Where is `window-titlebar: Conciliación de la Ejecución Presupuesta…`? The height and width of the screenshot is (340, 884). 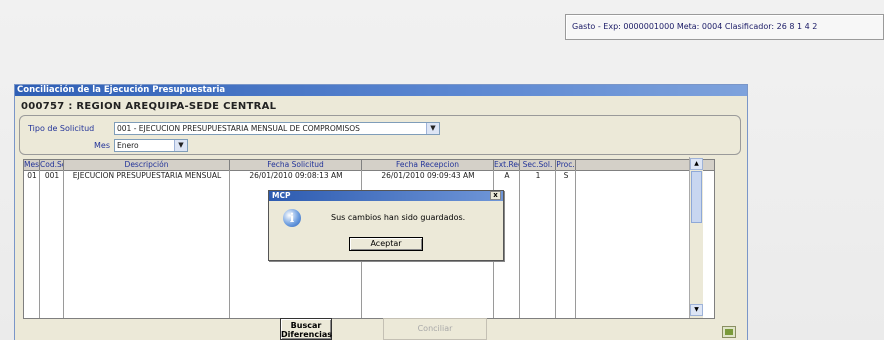 window-titlebar: Conciliación de la Ejecución Presupuesta… is located at coordinates (381, 90).